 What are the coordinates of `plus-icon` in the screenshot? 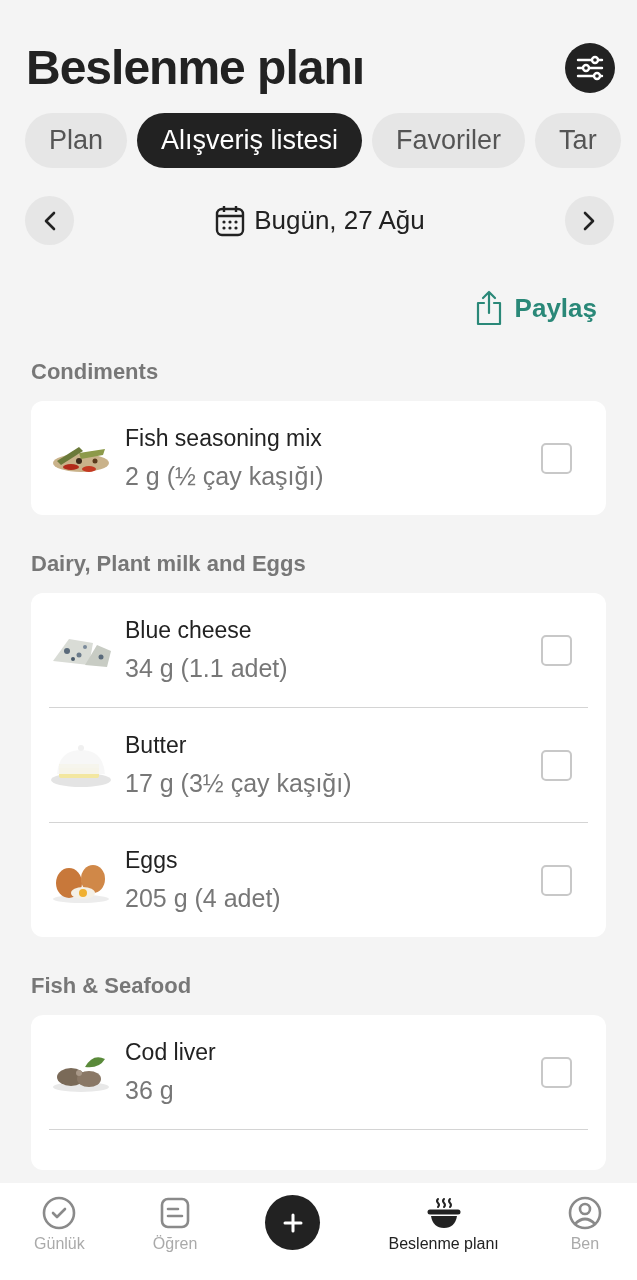 It's located at (292, 1222).